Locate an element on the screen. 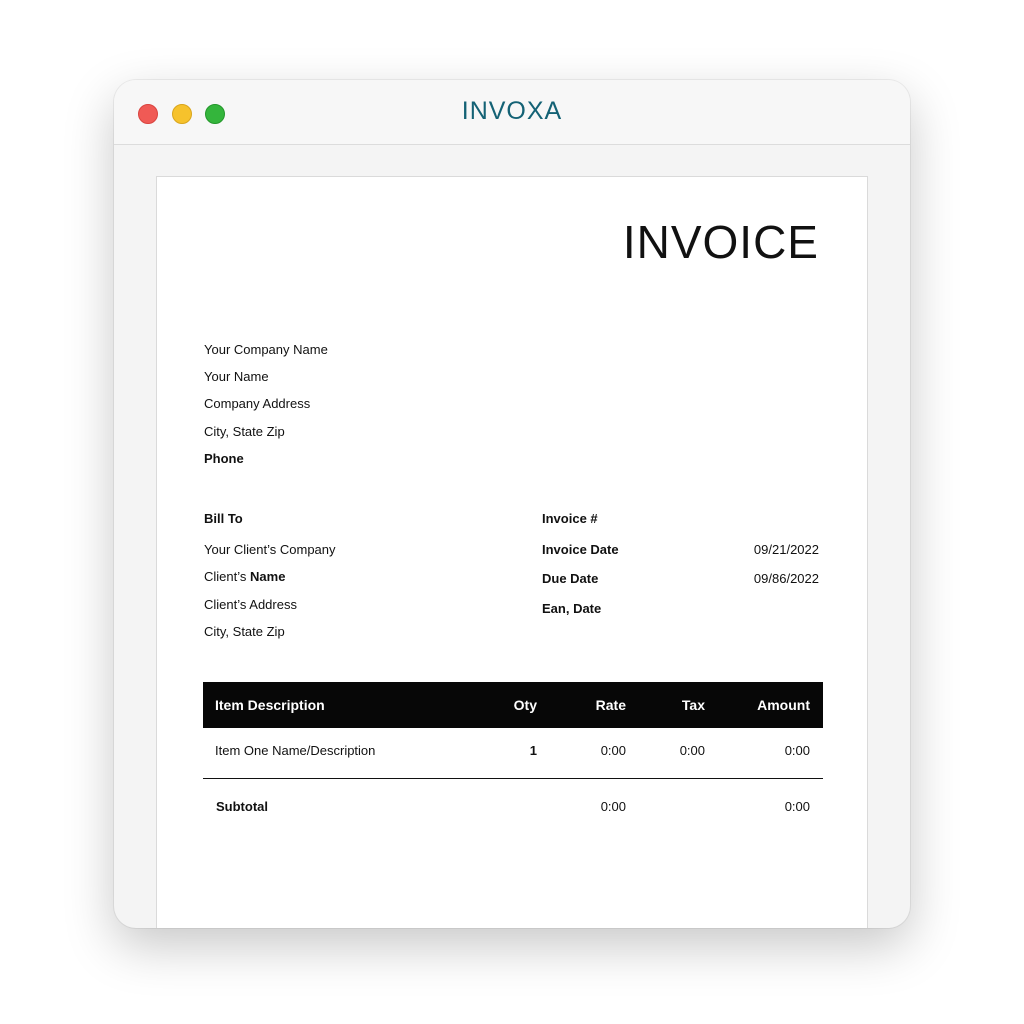 This screenshot has width=1024, height=1024. item-qty: 1 is located at coordinates (533, 750).